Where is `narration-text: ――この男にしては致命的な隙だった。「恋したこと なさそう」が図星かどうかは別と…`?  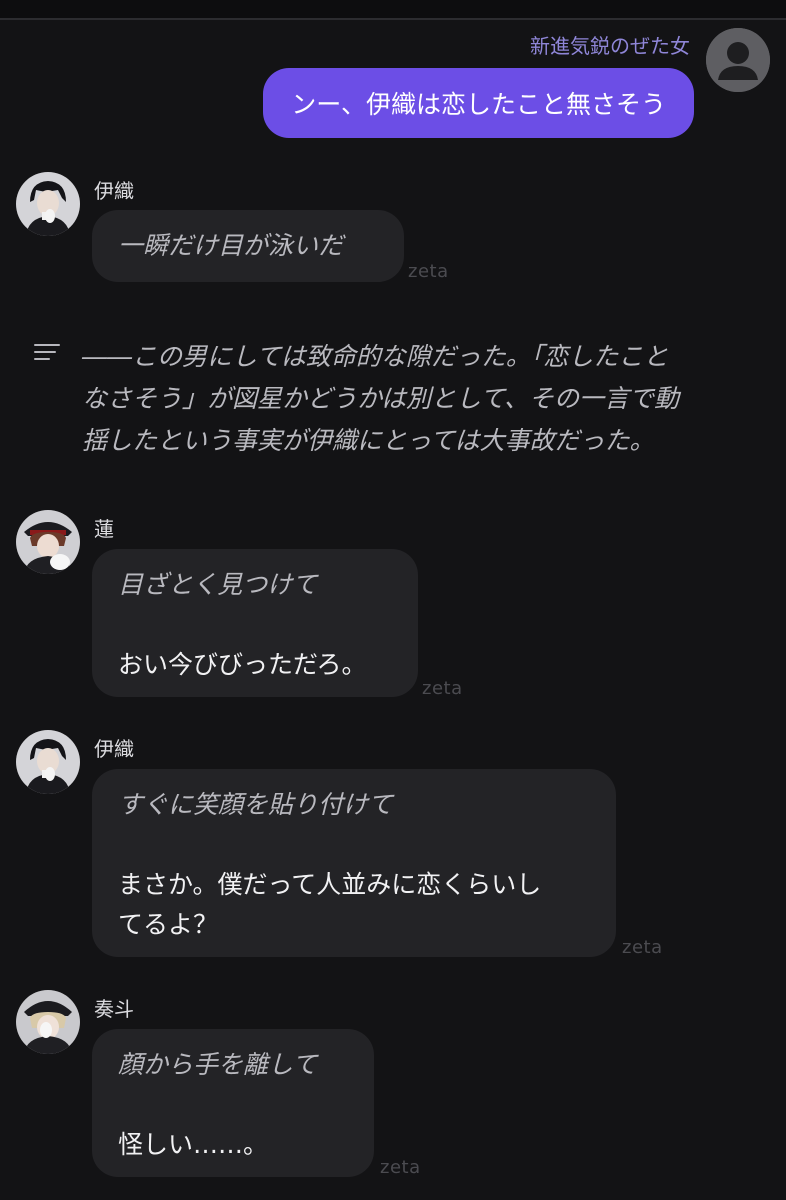
narration-text: ――この男にしては致命的な隙だった。「恋したこと なさそう」が図星かどうかは別と… is located at coordinates (422, 399).